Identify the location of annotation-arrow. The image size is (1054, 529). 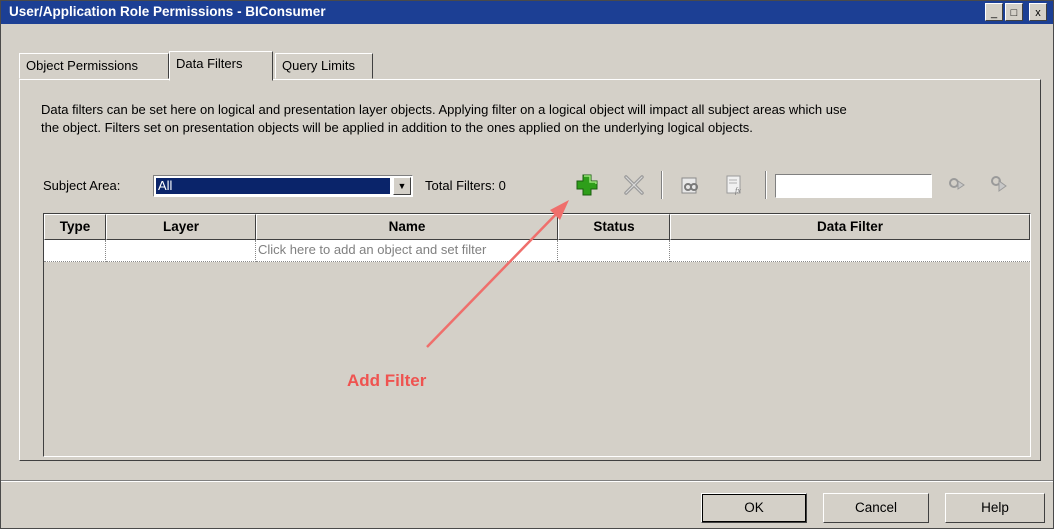
(497, 274).